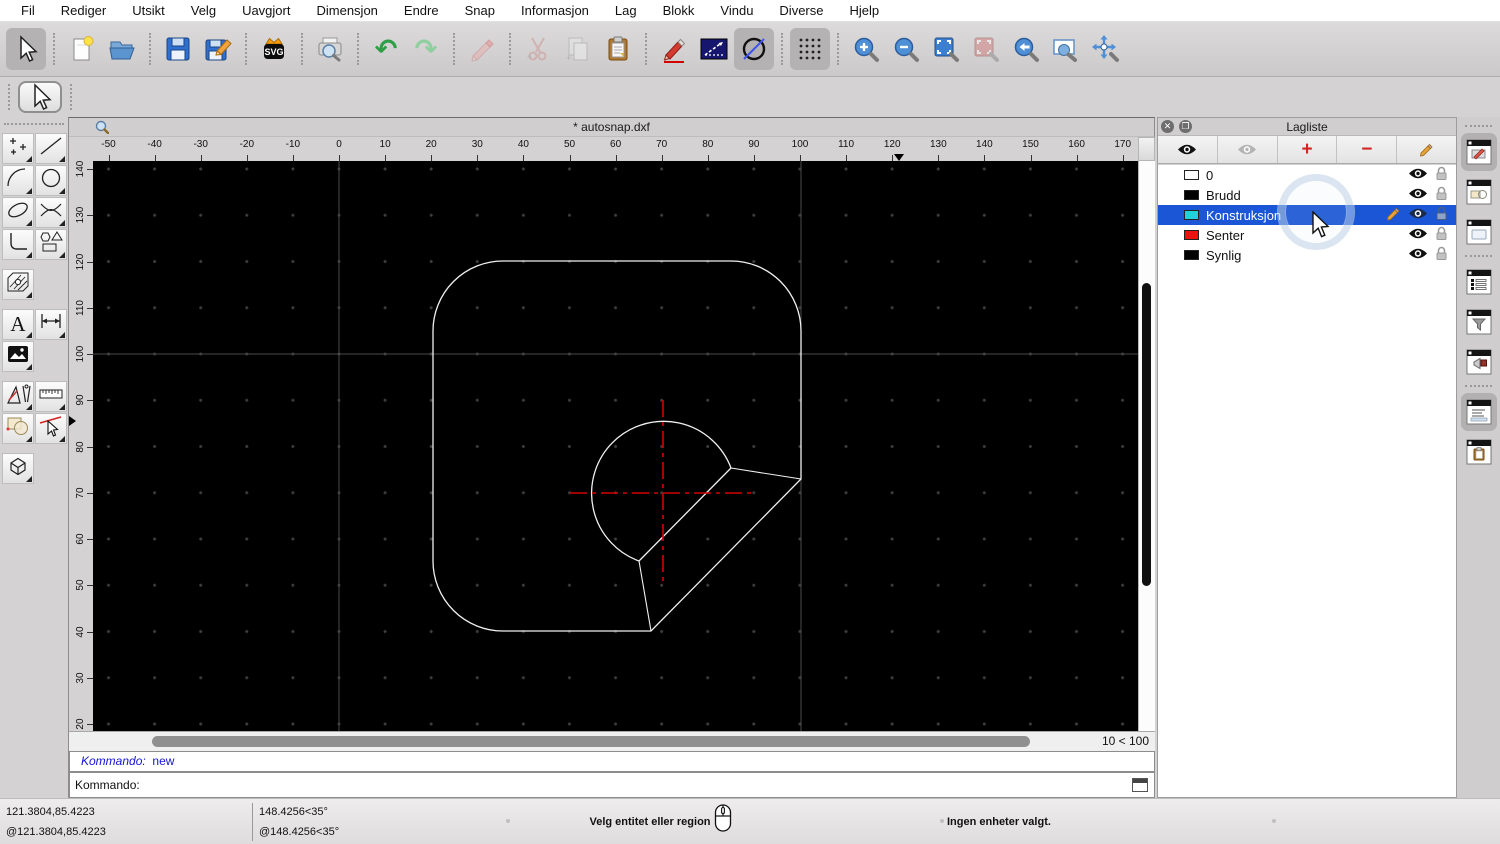 This screenshot has width=1500, height=844. What do you see at coordinates (18, 148) in the screenshot?
I see `point-tool-button` at bounding box center [18, 148].